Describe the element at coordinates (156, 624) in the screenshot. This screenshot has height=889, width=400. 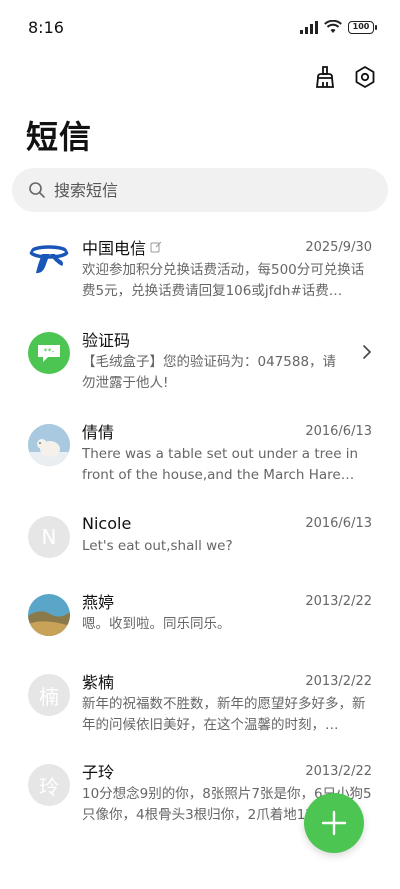
I see `message-preview: 嗯。收到啦。同乐同乐。` at that location.